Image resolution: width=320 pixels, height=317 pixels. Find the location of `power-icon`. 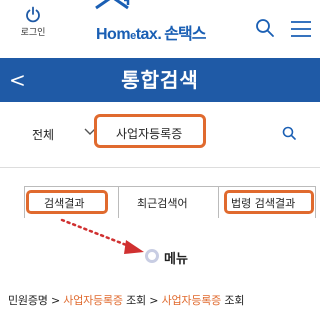

power-icon is located at coordinates (33, 14).